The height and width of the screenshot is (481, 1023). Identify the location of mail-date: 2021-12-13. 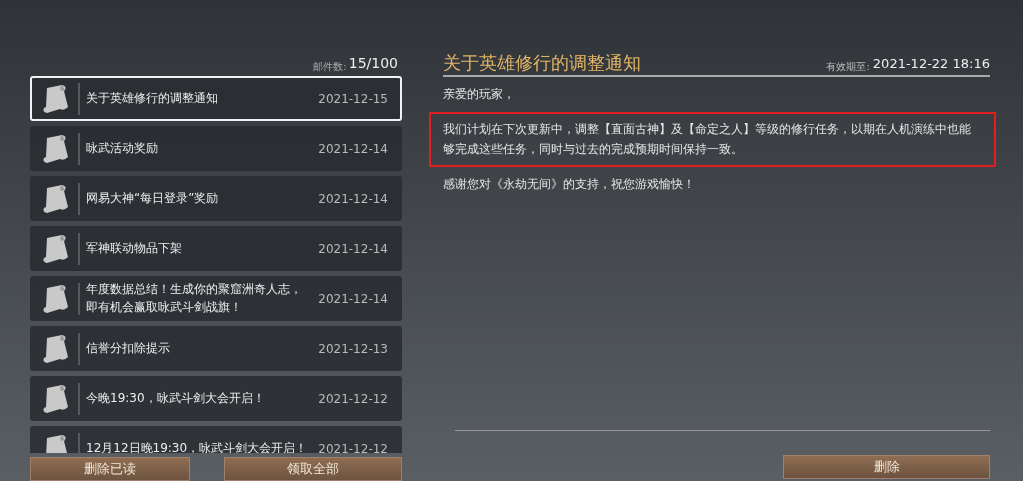
(353, 349).